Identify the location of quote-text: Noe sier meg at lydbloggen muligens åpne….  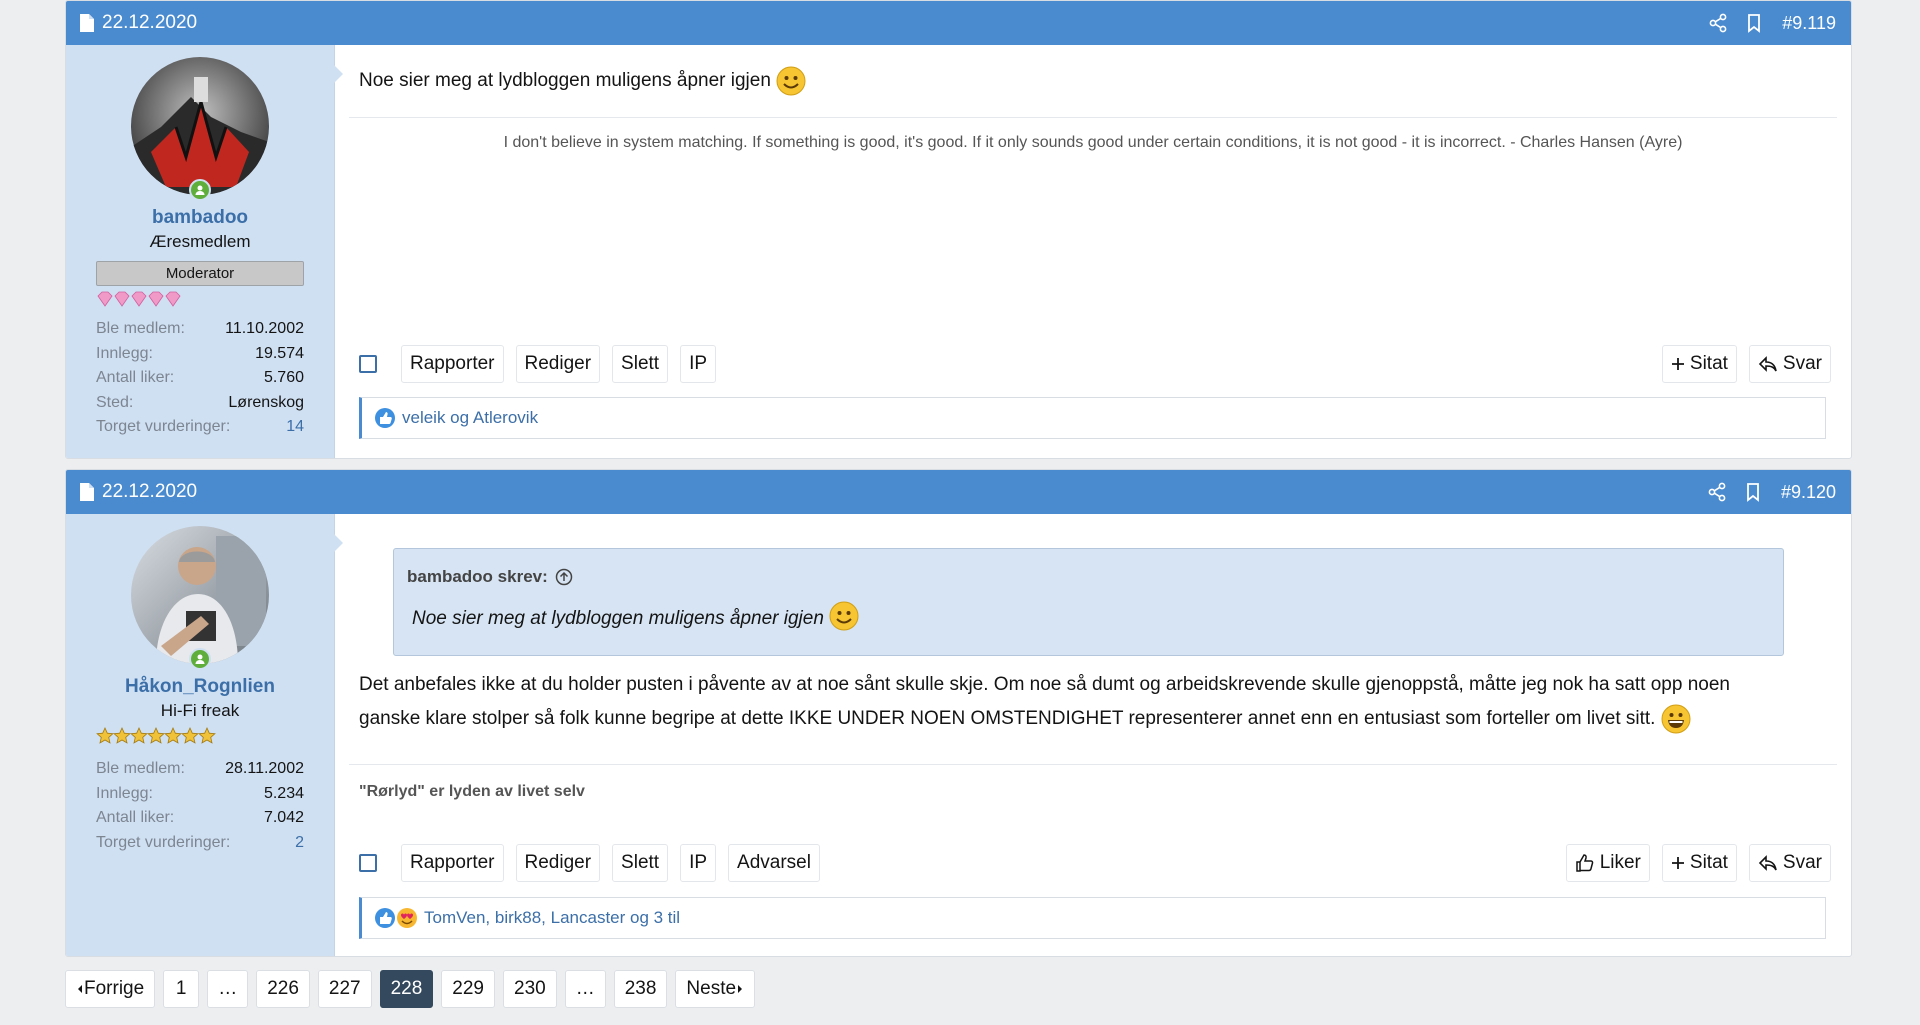
(635, 616).